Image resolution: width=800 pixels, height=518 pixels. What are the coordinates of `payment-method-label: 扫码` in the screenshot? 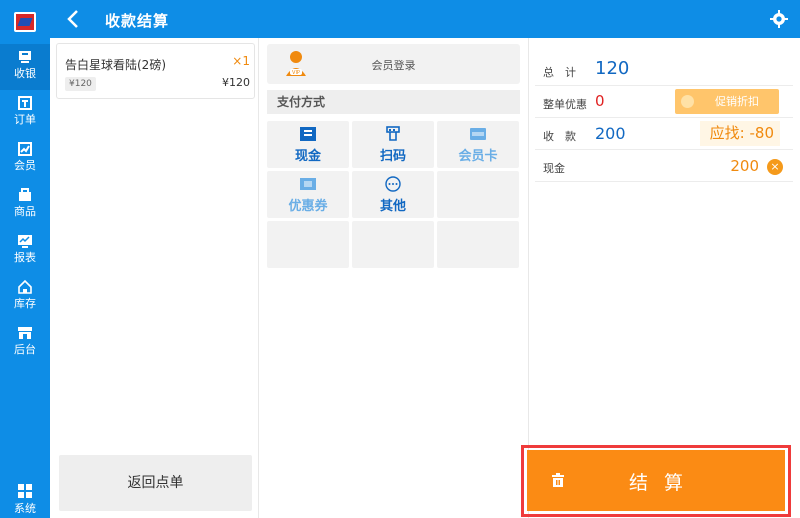 It's located at (392, 156).